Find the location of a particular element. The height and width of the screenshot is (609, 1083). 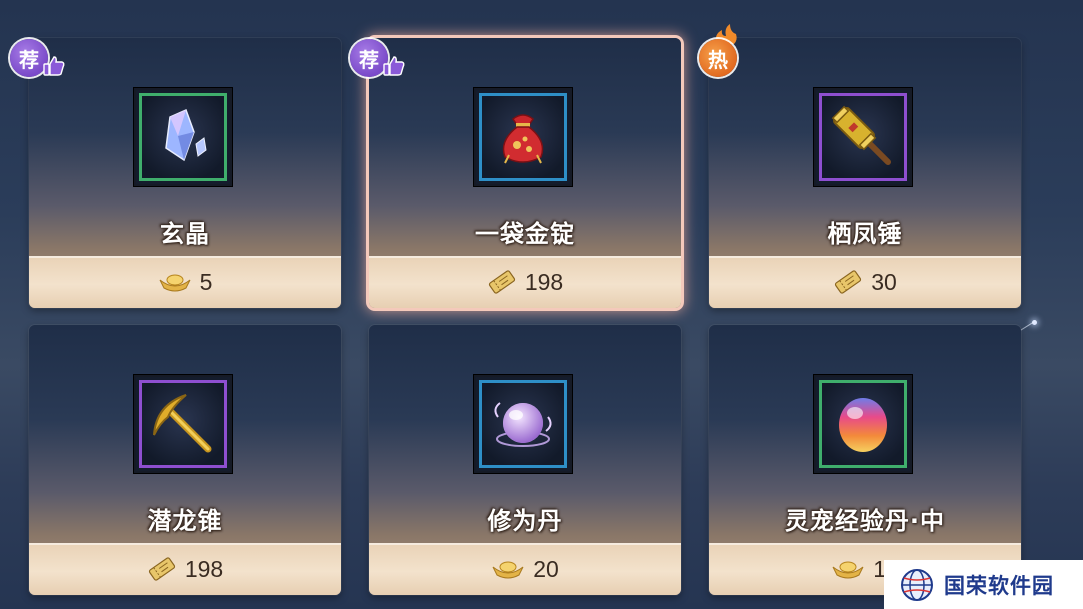

hot-badge: 热 is located at coordinates (718, 58).